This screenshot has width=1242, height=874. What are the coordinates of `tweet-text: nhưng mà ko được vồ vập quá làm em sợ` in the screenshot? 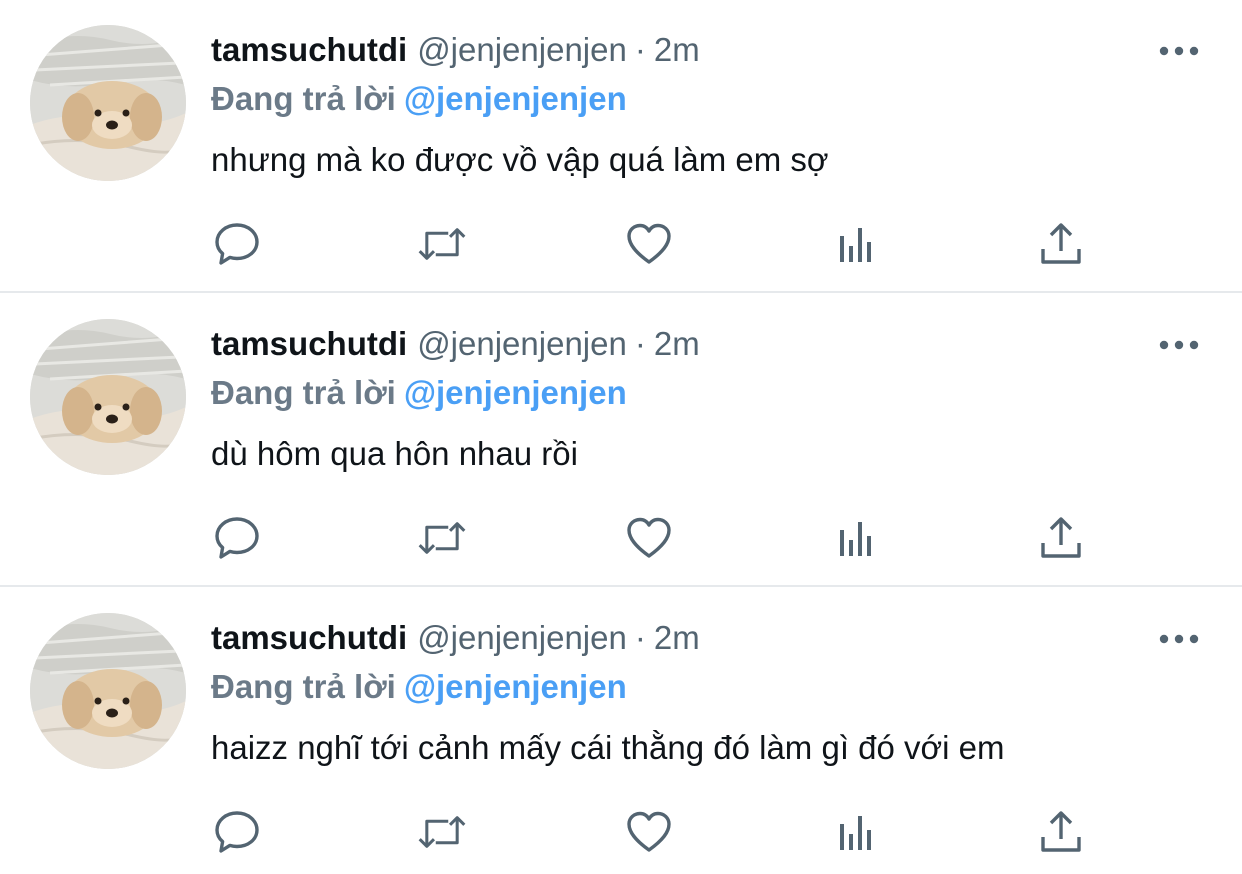 It's located at (520, 159).